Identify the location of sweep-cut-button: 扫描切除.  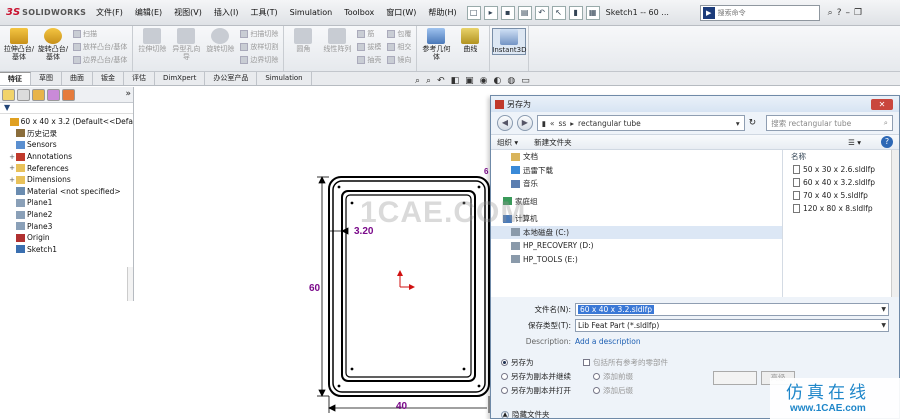
(259, 34).